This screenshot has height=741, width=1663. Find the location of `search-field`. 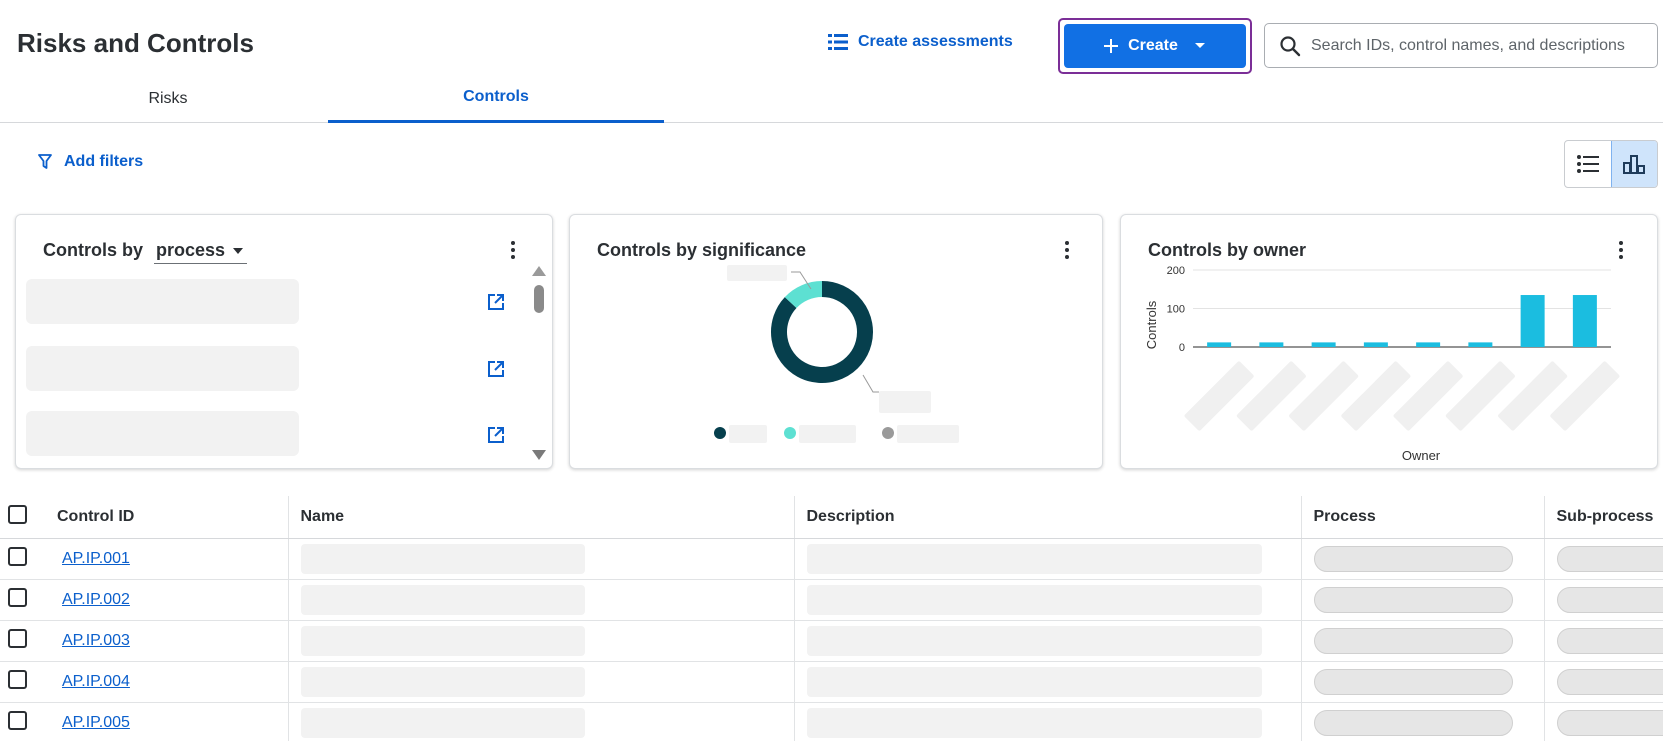

search-field is located at coordinates (1461, 45).